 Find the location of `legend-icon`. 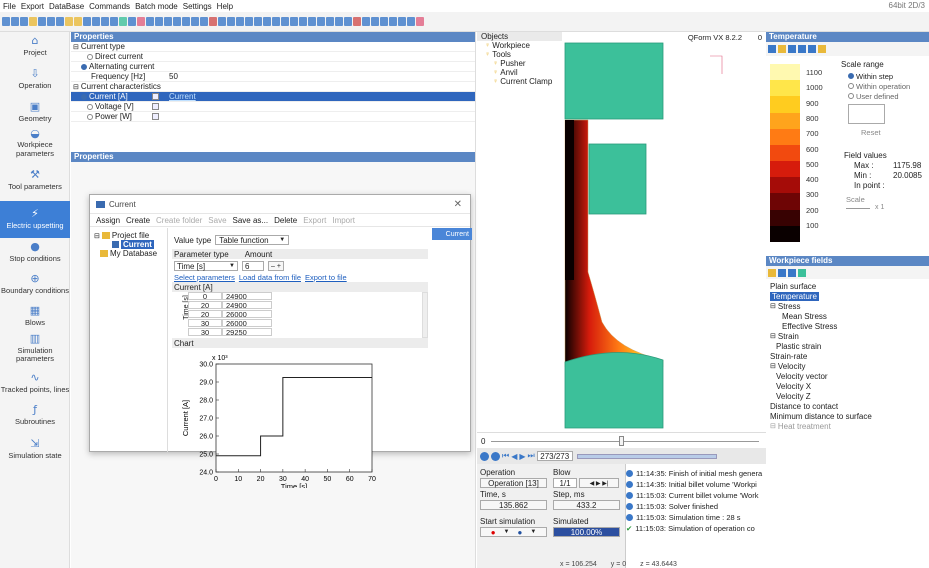

legend-icon is located at coordinates (772, 49).